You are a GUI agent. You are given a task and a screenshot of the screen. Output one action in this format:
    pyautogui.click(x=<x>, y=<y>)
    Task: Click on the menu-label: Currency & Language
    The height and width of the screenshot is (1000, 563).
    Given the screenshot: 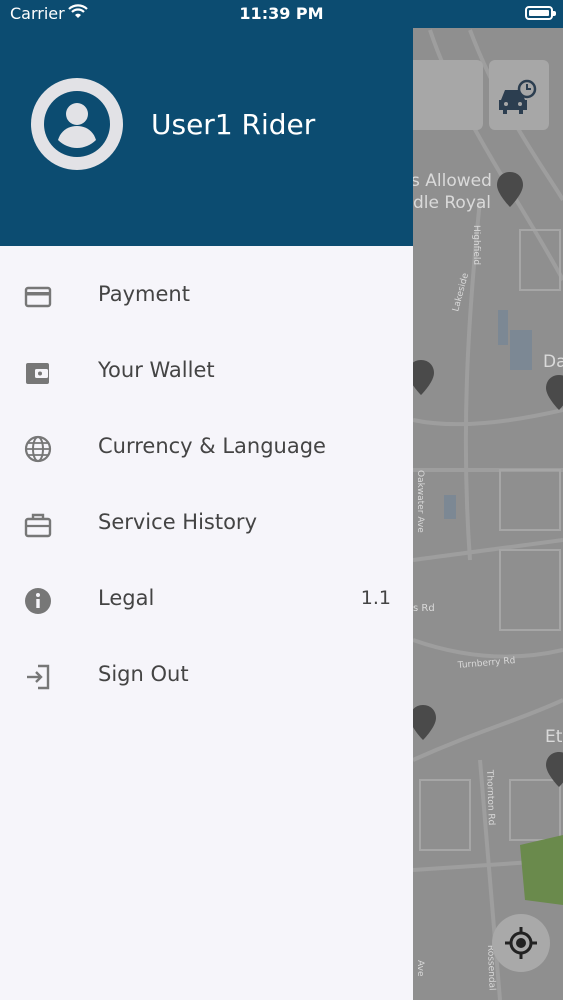 What is the action you would take?
    pyautogui.click(x=212, y=446)
    